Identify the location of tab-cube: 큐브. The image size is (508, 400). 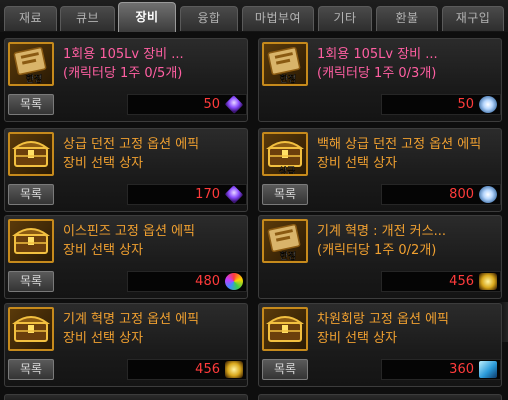
(87, 18).